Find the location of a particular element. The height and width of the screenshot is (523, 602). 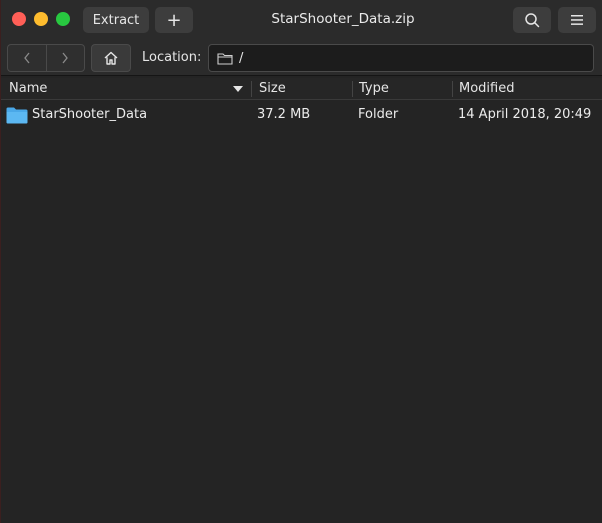

hamburger-menu-icon is located at coordinates (577, 20).